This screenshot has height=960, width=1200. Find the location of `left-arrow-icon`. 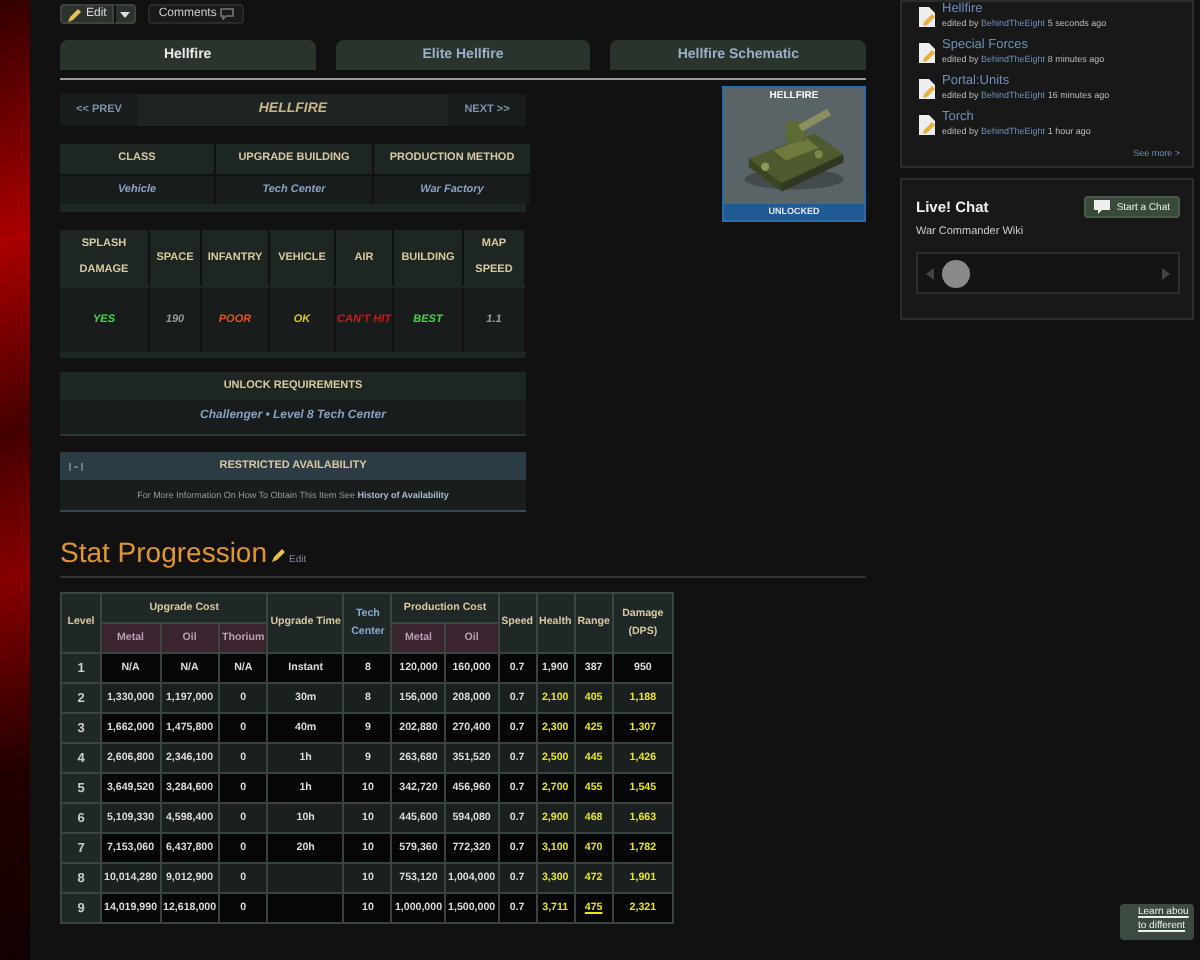

left-arrow-icon is located at coordinates (930, 273).